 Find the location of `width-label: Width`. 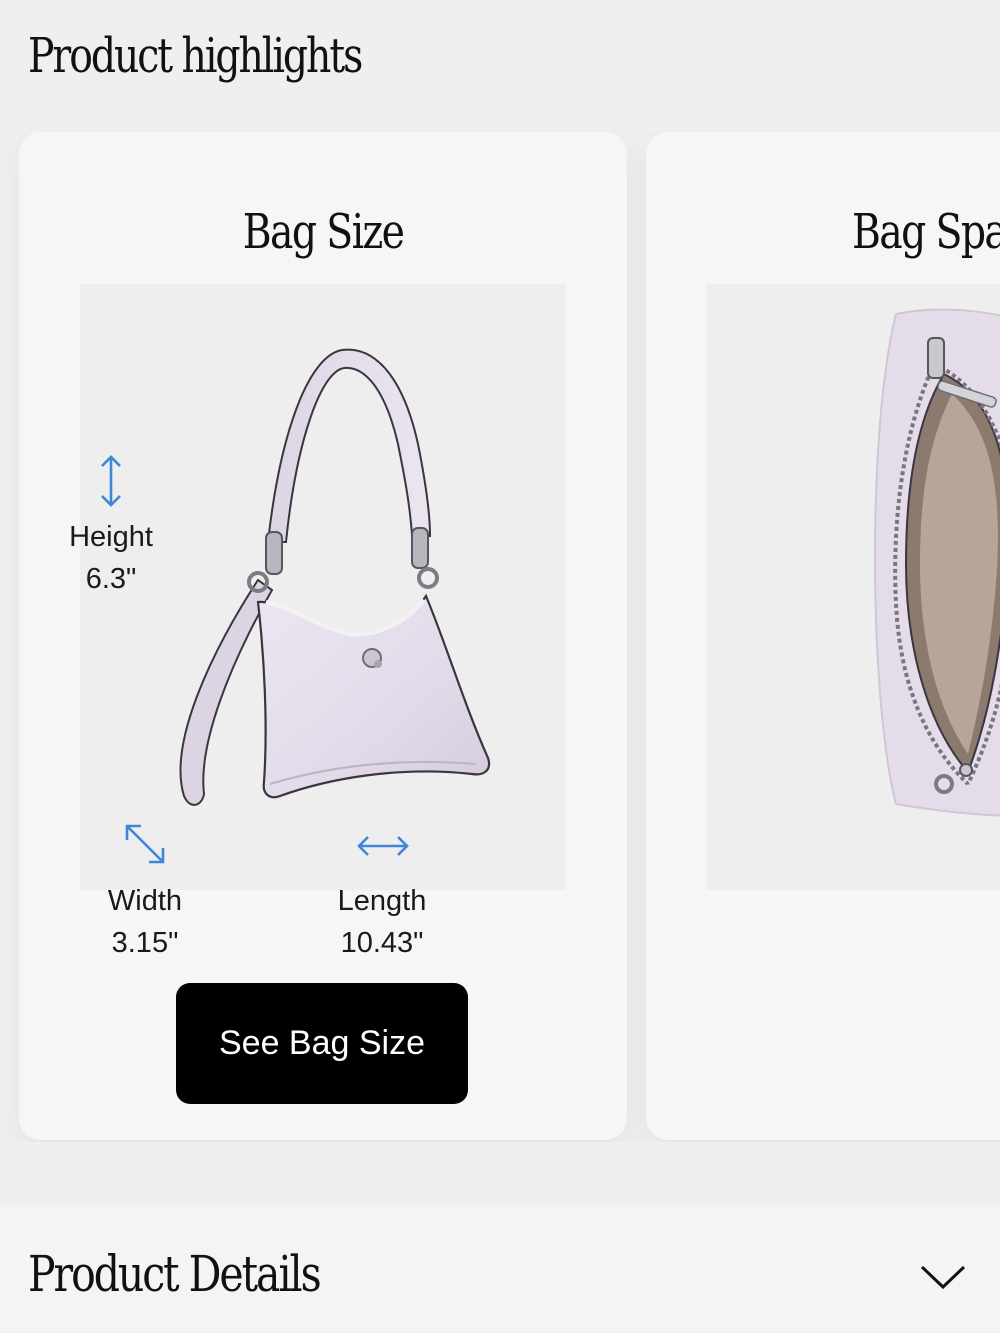

width-label: Width is located at coordinates (145, 901).